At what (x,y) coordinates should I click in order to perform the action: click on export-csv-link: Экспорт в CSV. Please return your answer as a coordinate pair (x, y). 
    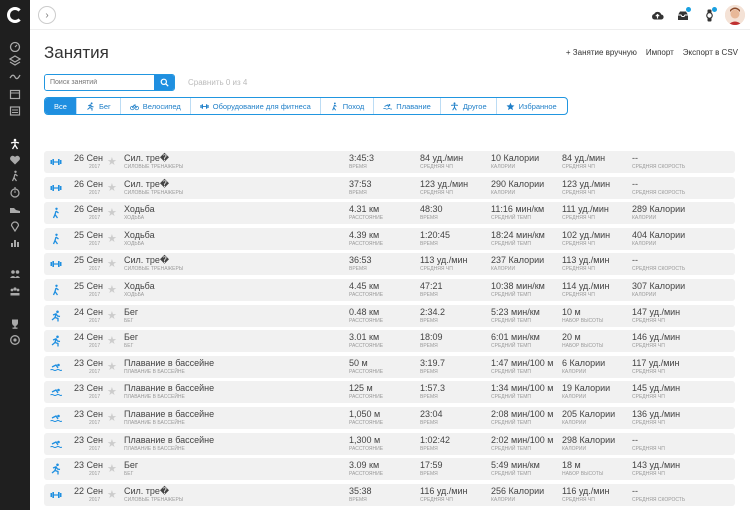
    Looking at the image, I should click on (710, 52).